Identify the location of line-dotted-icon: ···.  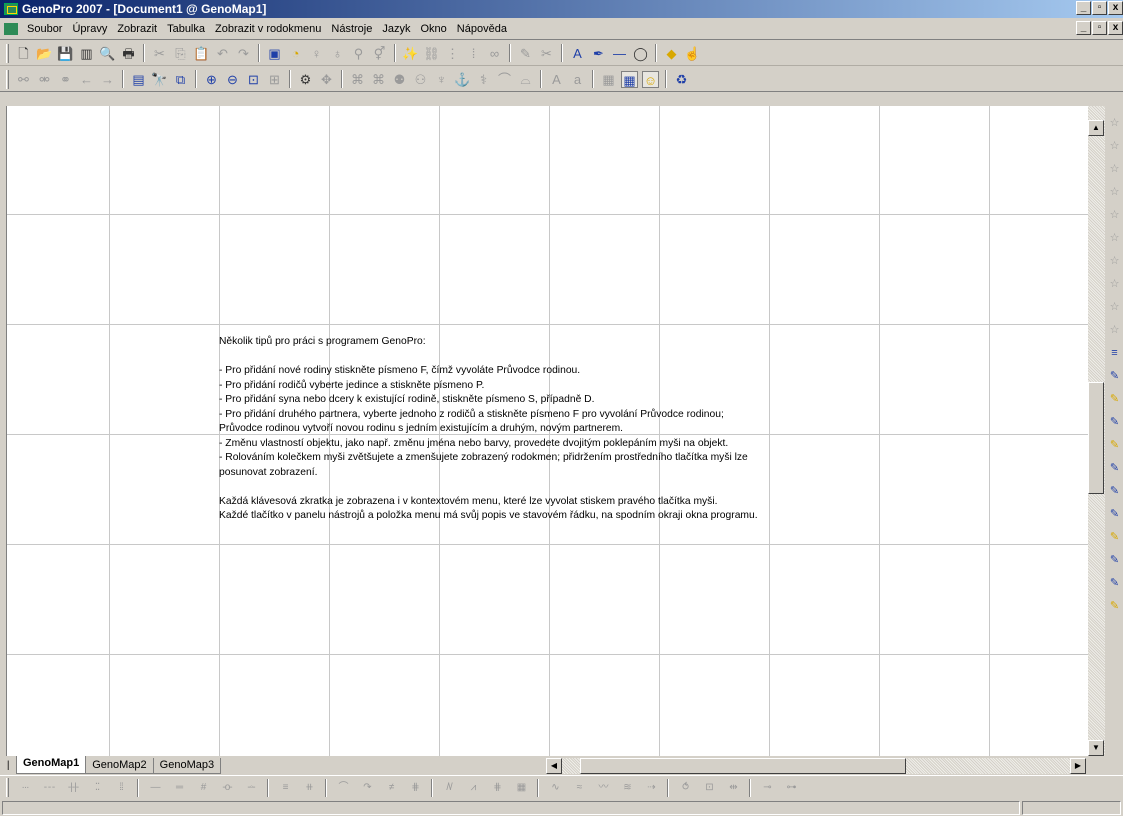
(25, 788).